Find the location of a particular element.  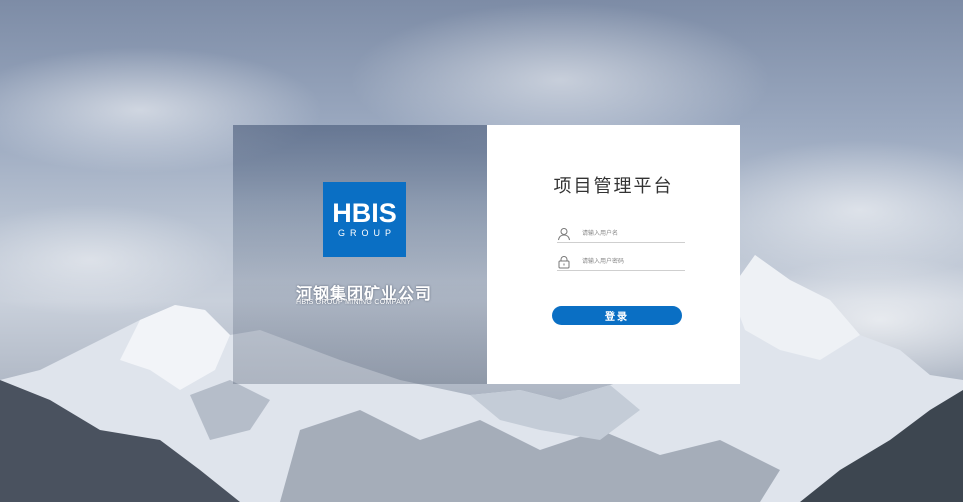

password-input is located at coordinates (632, 261).